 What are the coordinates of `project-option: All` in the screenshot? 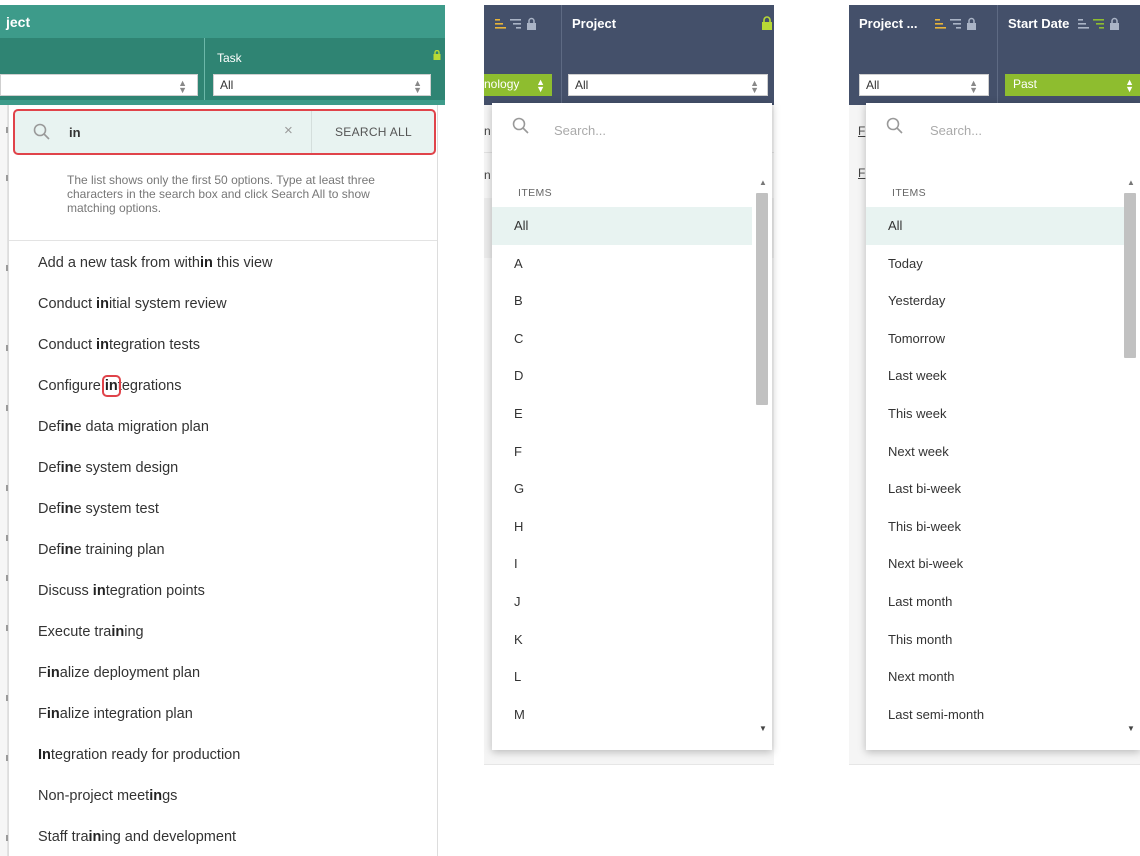 It's located at (622, 226).